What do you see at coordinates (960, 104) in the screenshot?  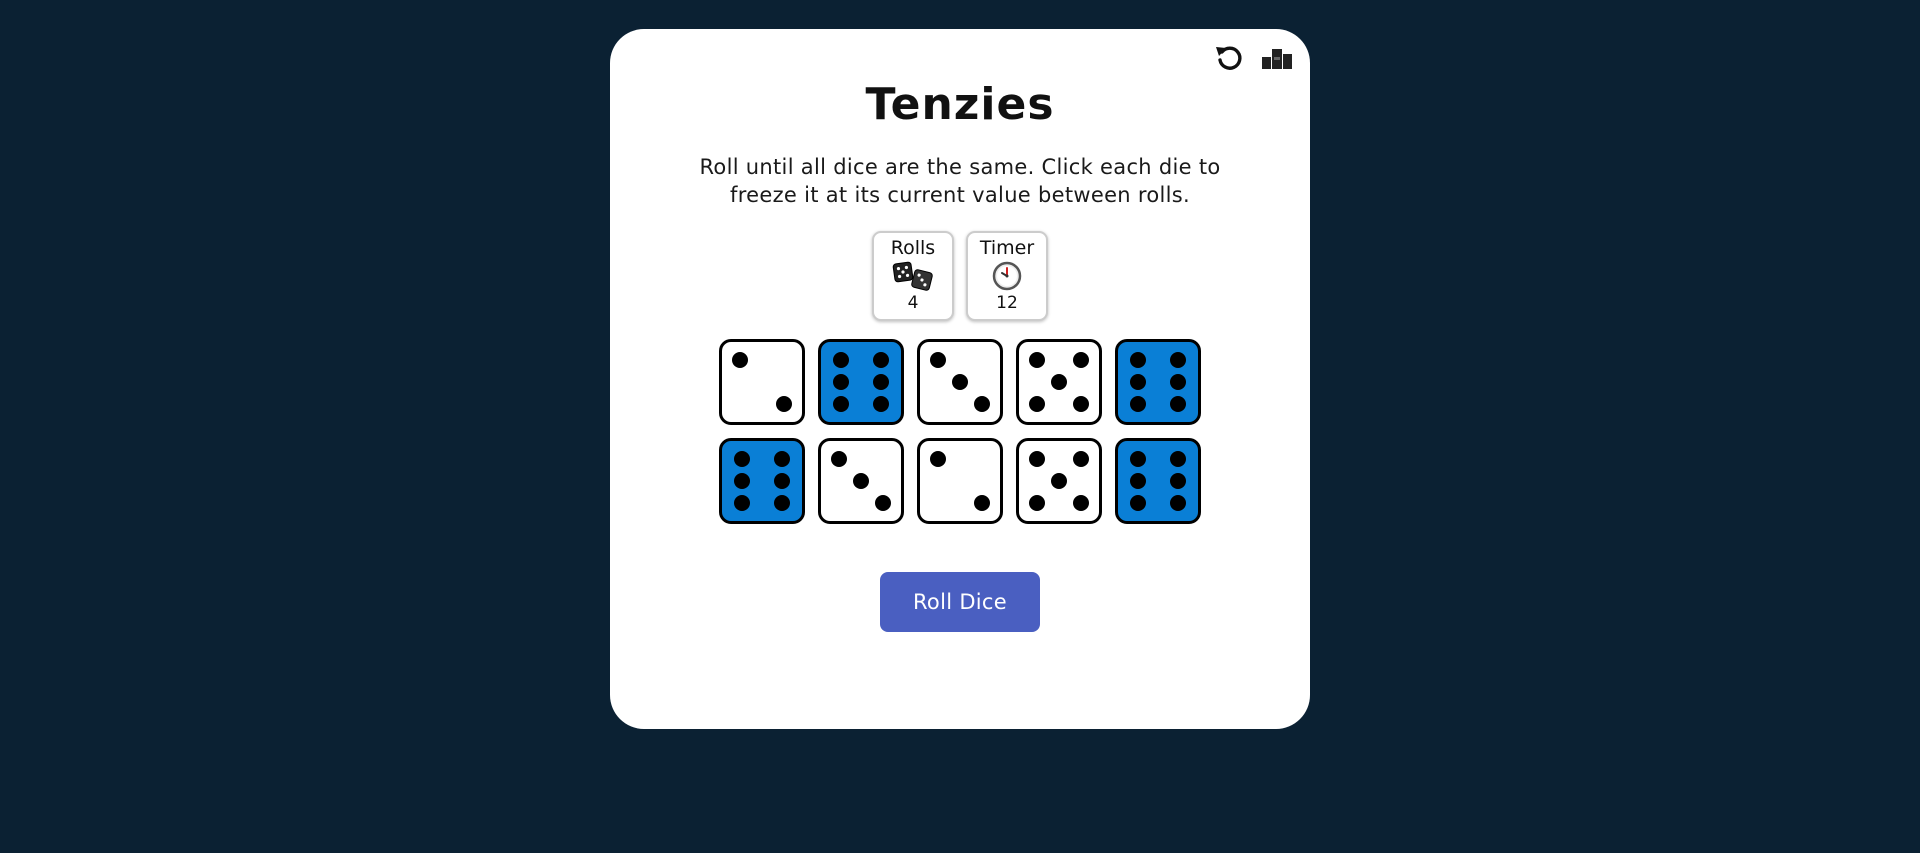 I see `page-title: Tenzies` at bounding box center [960, 104].